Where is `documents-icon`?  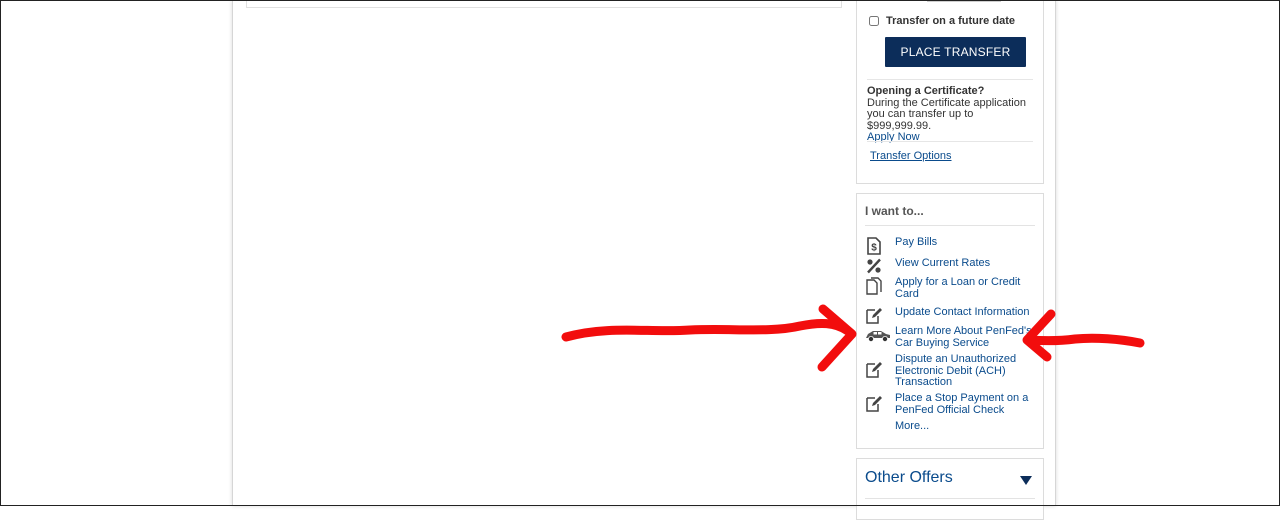 documents-icon is located at coordinates (874, 287).